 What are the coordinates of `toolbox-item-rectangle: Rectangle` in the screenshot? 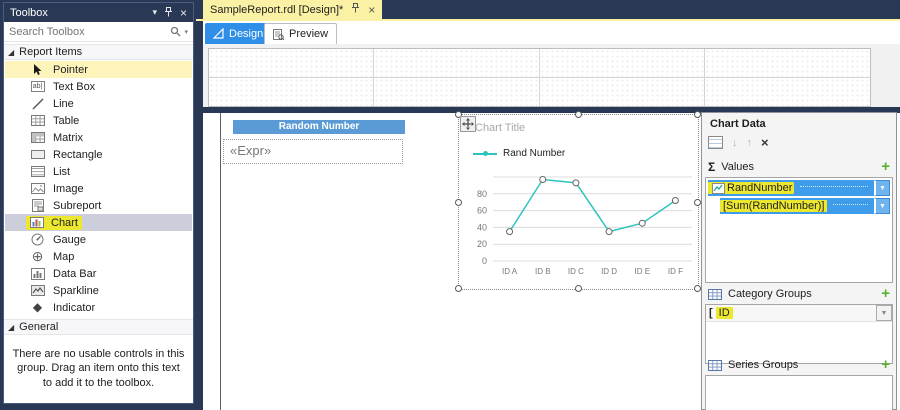 It's located at (98, 154).